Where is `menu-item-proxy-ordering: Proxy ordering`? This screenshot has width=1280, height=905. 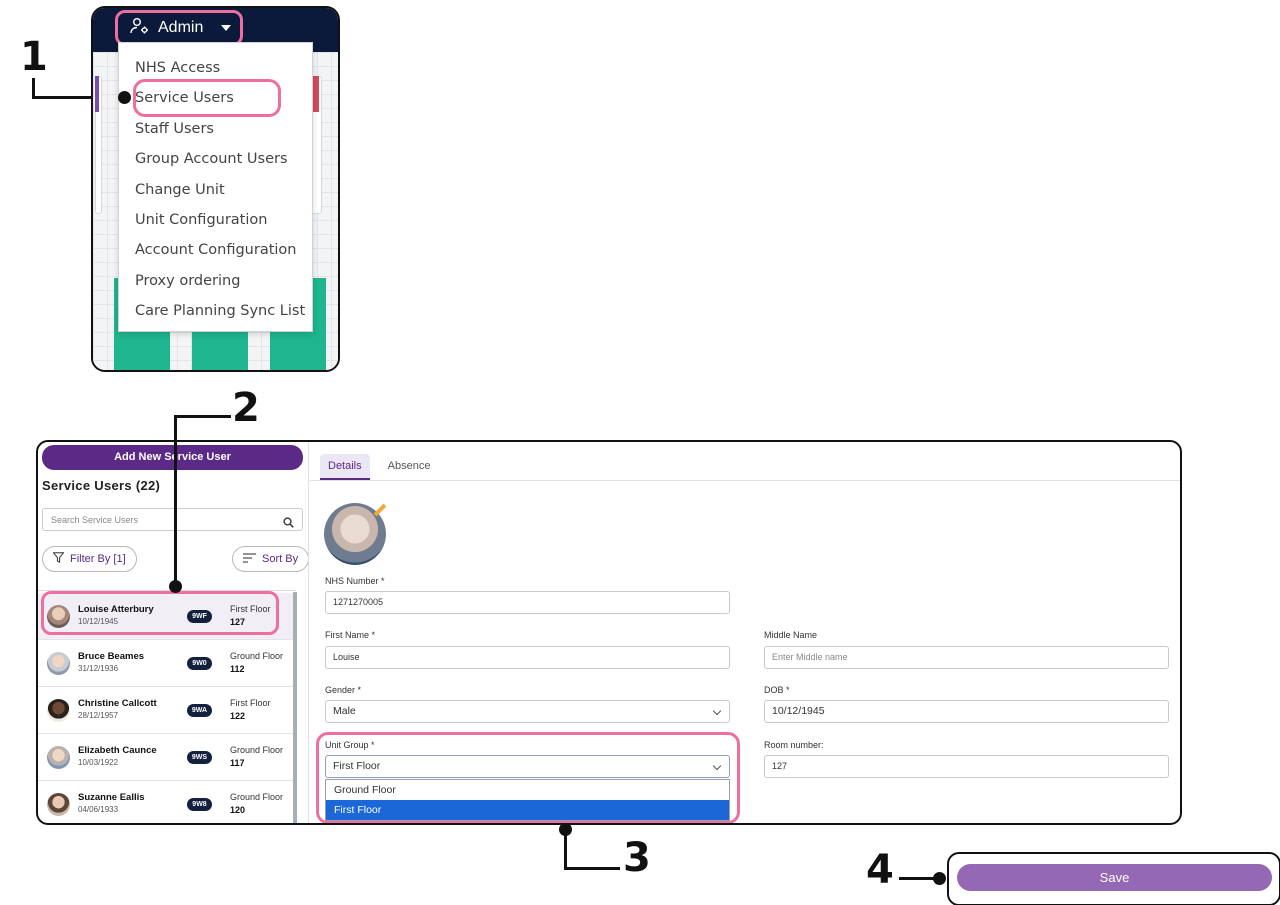
menu-item-proxy-ordering: Proxy ordering is located at coordinates (215, 281).